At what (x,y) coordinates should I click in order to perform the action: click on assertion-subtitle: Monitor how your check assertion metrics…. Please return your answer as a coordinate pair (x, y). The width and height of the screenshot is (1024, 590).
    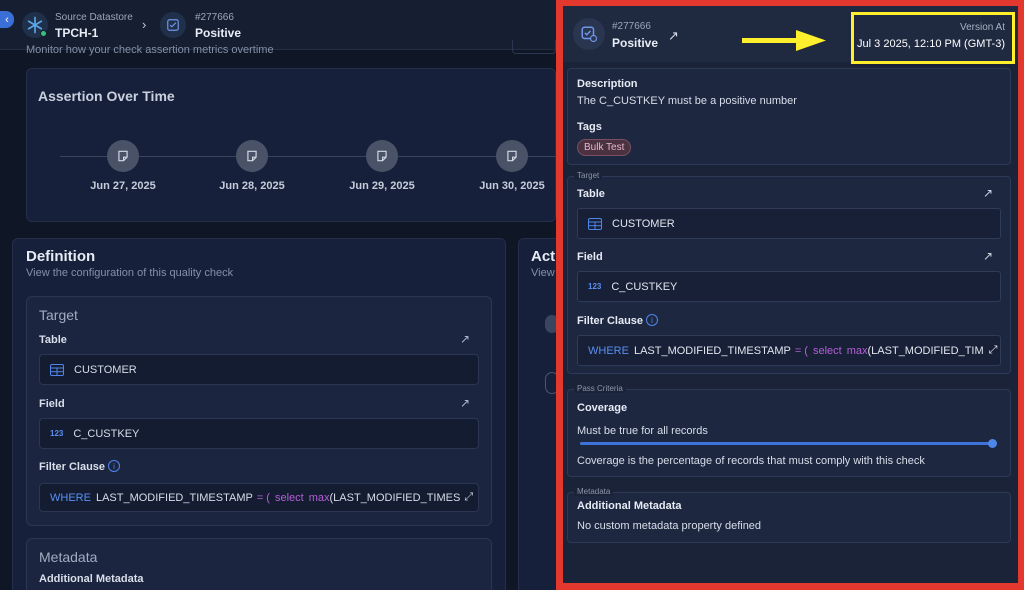
    Looking at the image, I should click on (150, 50).